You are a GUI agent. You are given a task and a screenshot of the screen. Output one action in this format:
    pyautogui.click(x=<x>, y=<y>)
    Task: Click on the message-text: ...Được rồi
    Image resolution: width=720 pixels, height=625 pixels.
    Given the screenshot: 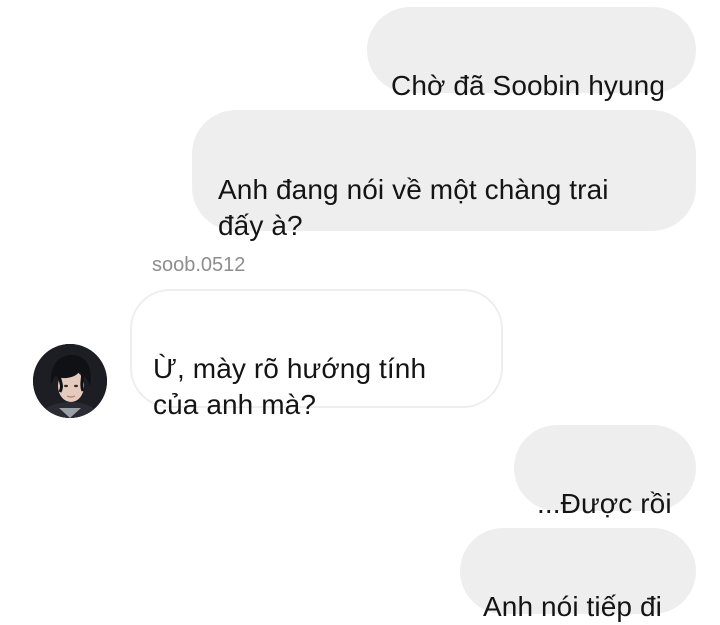 What is the action you would take?
    pyautogui.click(x=604, y=503)
    